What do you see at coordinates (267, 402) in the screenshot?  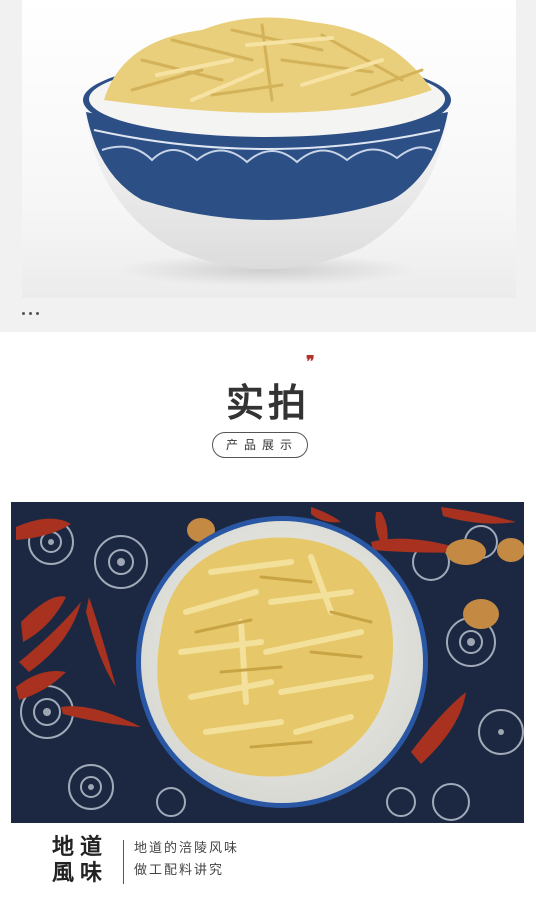 I see `section-title: 实拍` at bounding box center [267, 402].